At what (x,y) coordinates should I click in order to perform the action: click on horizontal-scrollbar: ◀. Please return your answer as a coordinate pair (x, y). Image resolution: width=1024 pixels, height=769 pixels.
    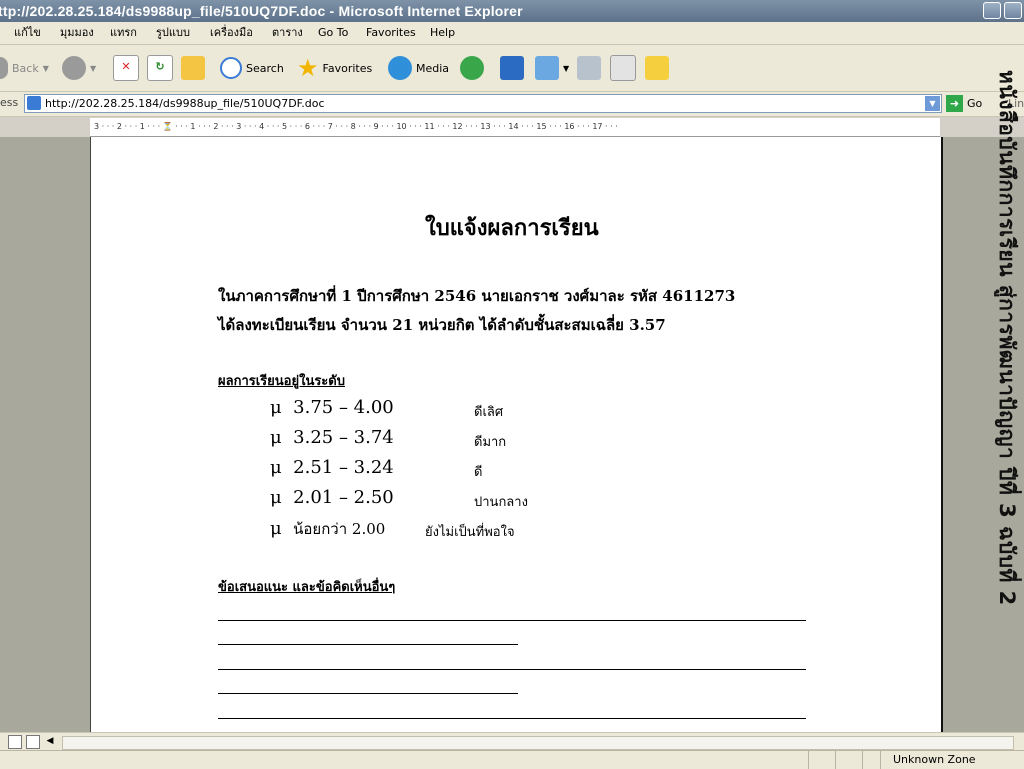
    Looking at the image, I should click on (512, 741).